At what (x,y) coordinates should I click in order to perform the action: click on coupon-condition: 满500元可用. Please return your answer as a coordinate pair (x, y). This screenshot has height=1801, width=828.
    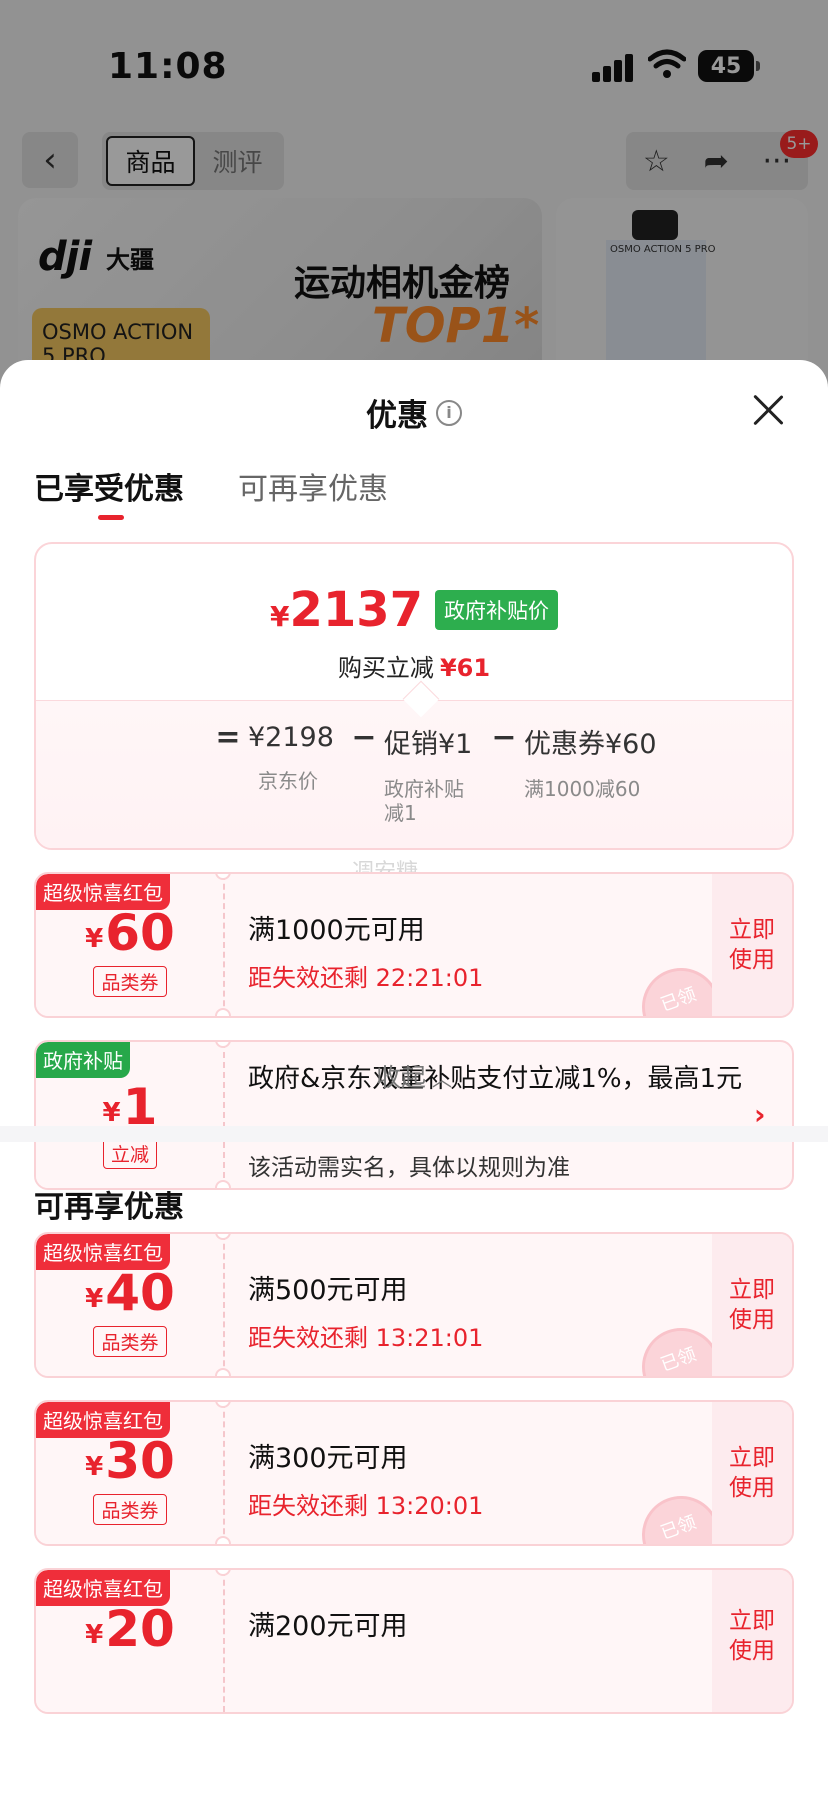
    Looking at the image, I should click on (328, 1290).